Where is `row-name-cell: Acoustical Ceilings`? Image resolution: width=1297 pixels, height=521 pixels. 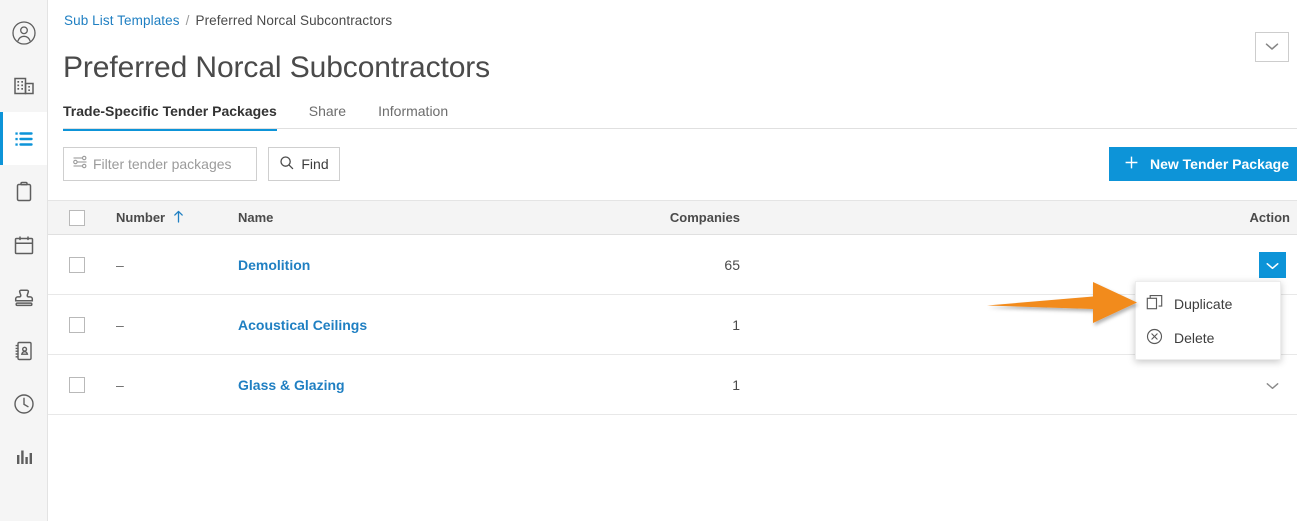
row-name-cell: Acoustical Ceilings is located at coordinates (408, 325).